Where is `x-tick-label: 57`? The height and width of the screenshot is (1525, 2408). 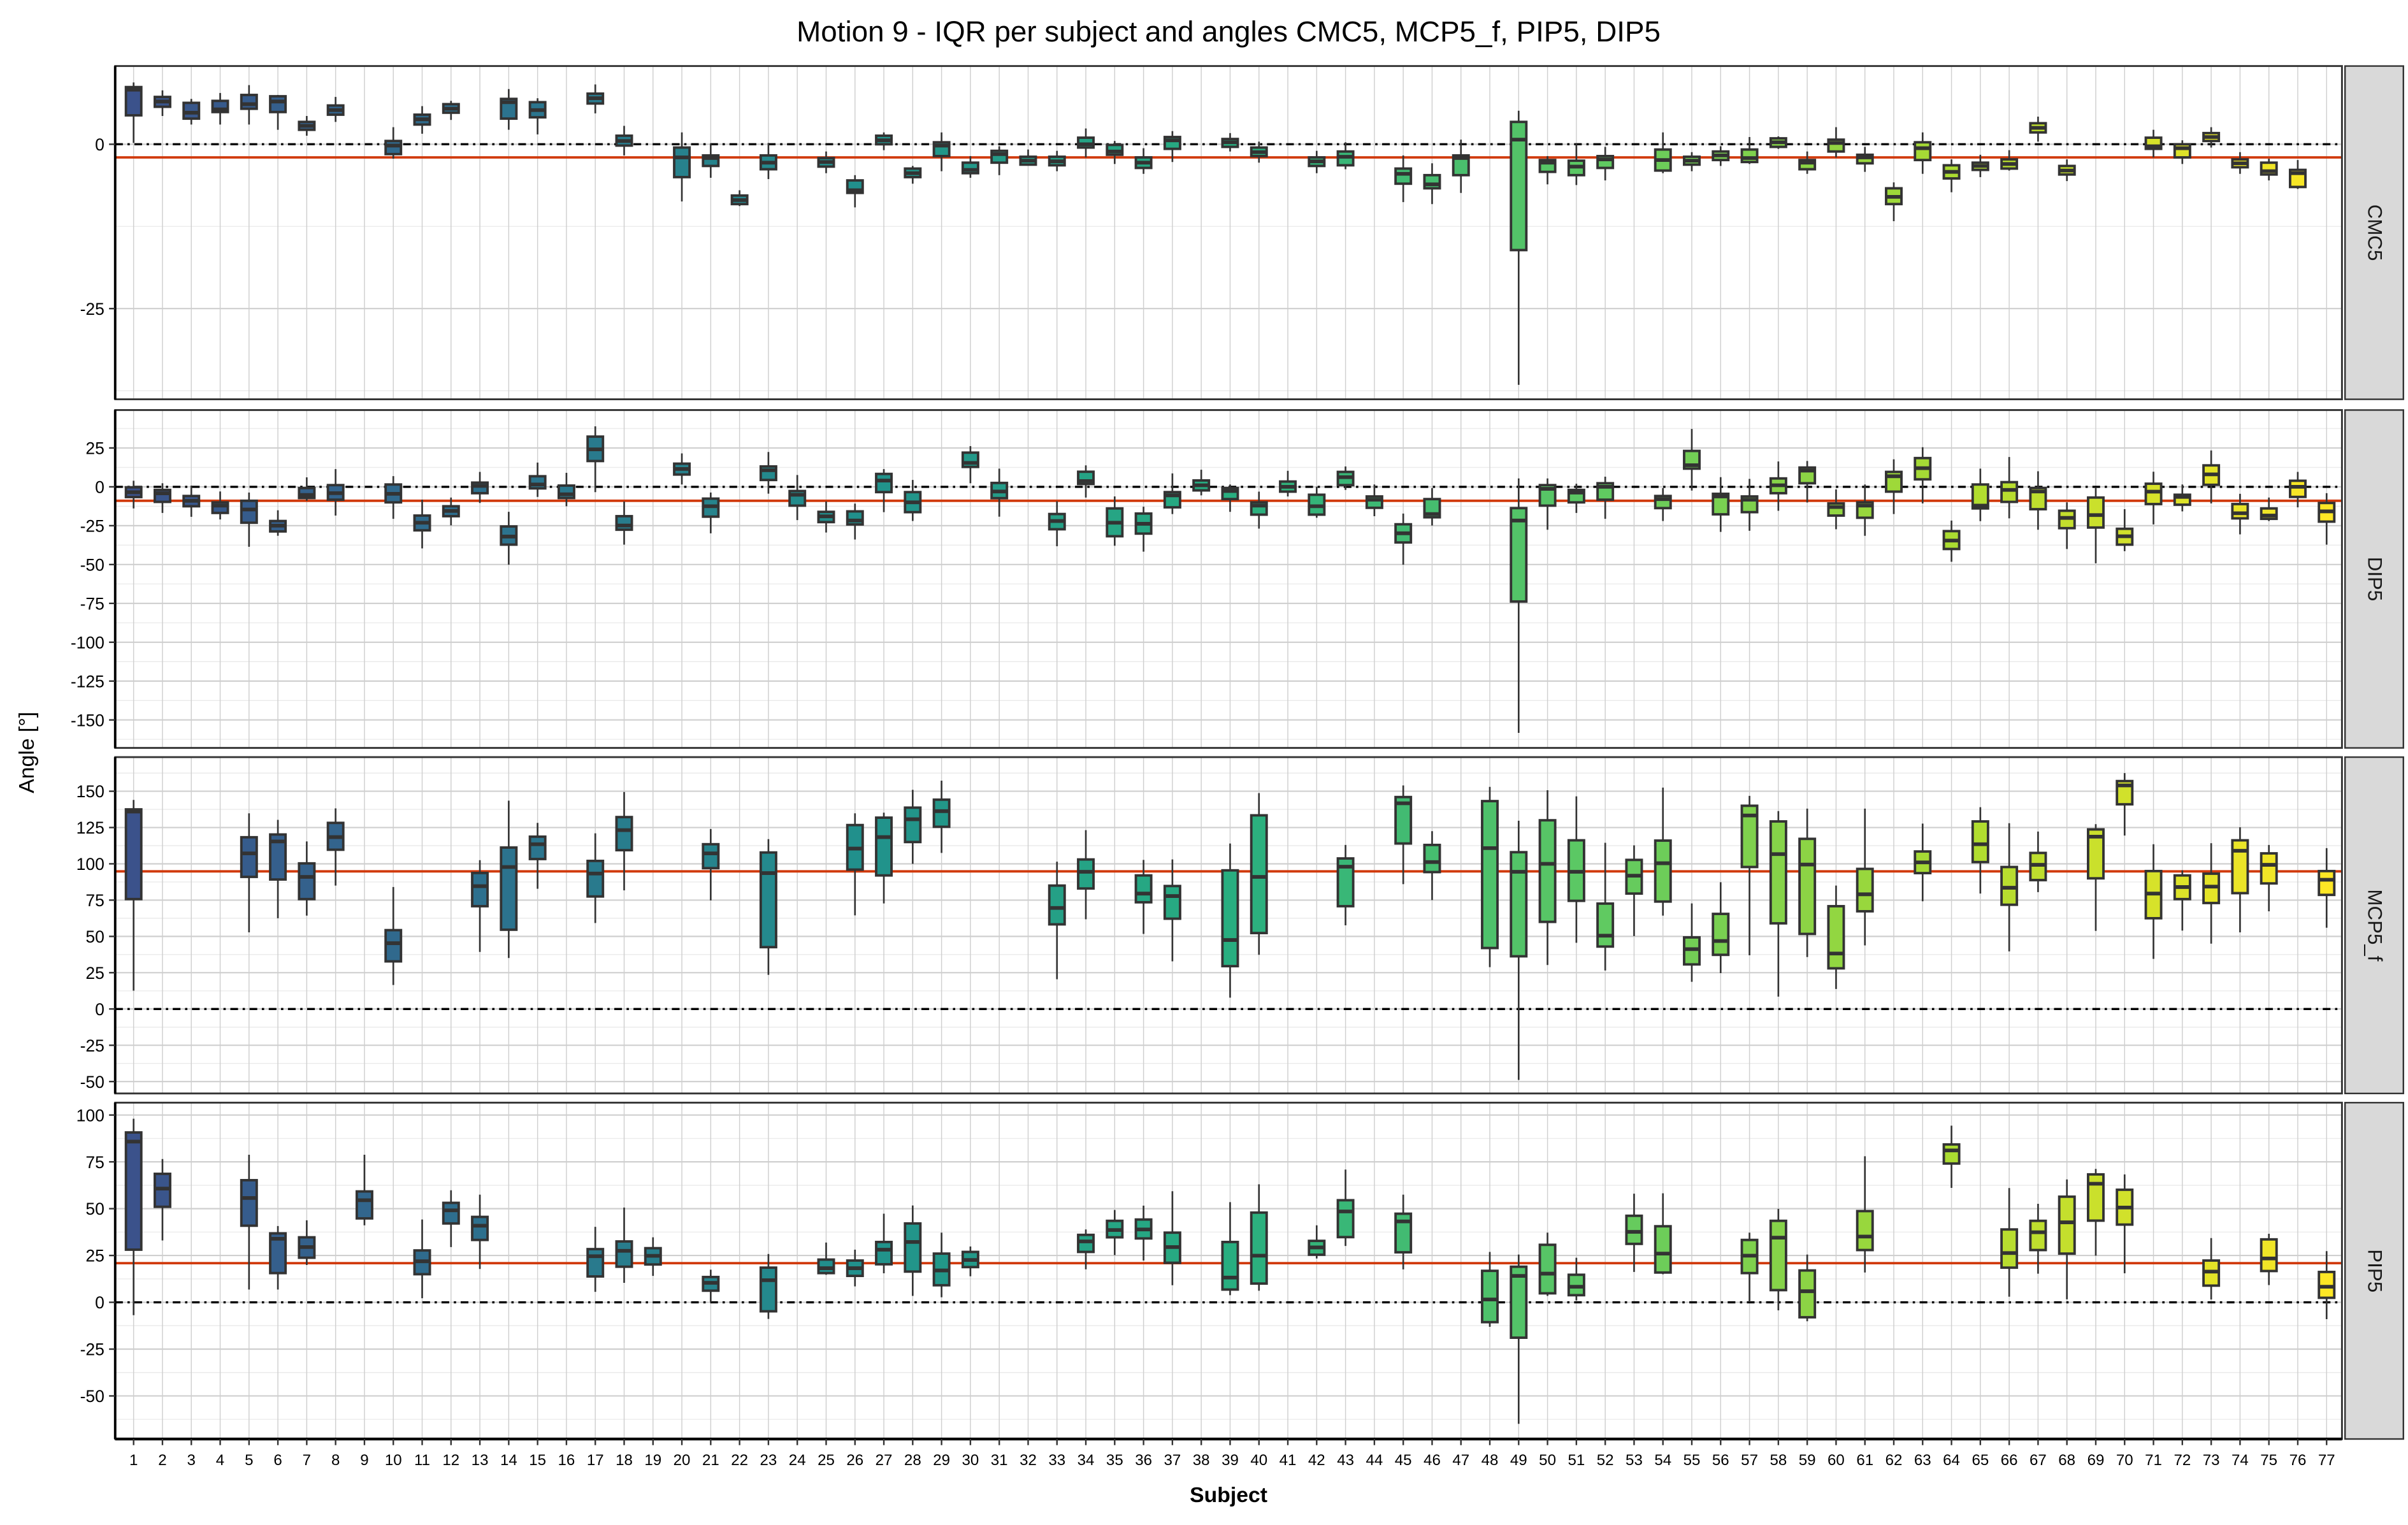 x-tick-label: 57 is located at coordinates (1750, 1460).